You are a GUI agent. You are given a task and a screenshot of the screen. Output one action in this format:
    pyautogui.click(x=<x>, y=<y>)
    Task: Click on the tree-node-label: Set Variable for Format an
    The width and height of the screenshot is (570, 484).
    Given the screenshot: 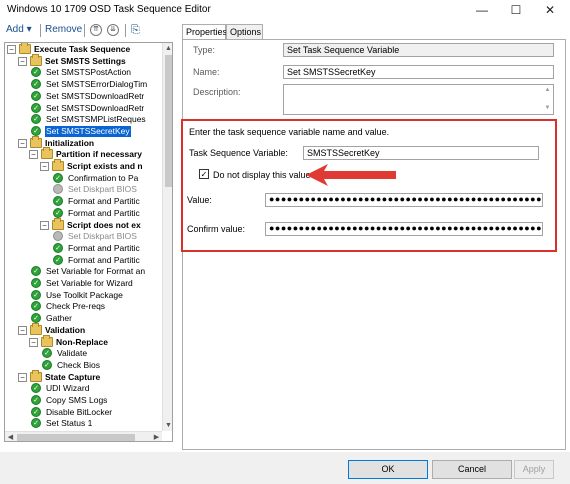 What is the action you would take?
    pyautogui.click(x=95, y=271)
    